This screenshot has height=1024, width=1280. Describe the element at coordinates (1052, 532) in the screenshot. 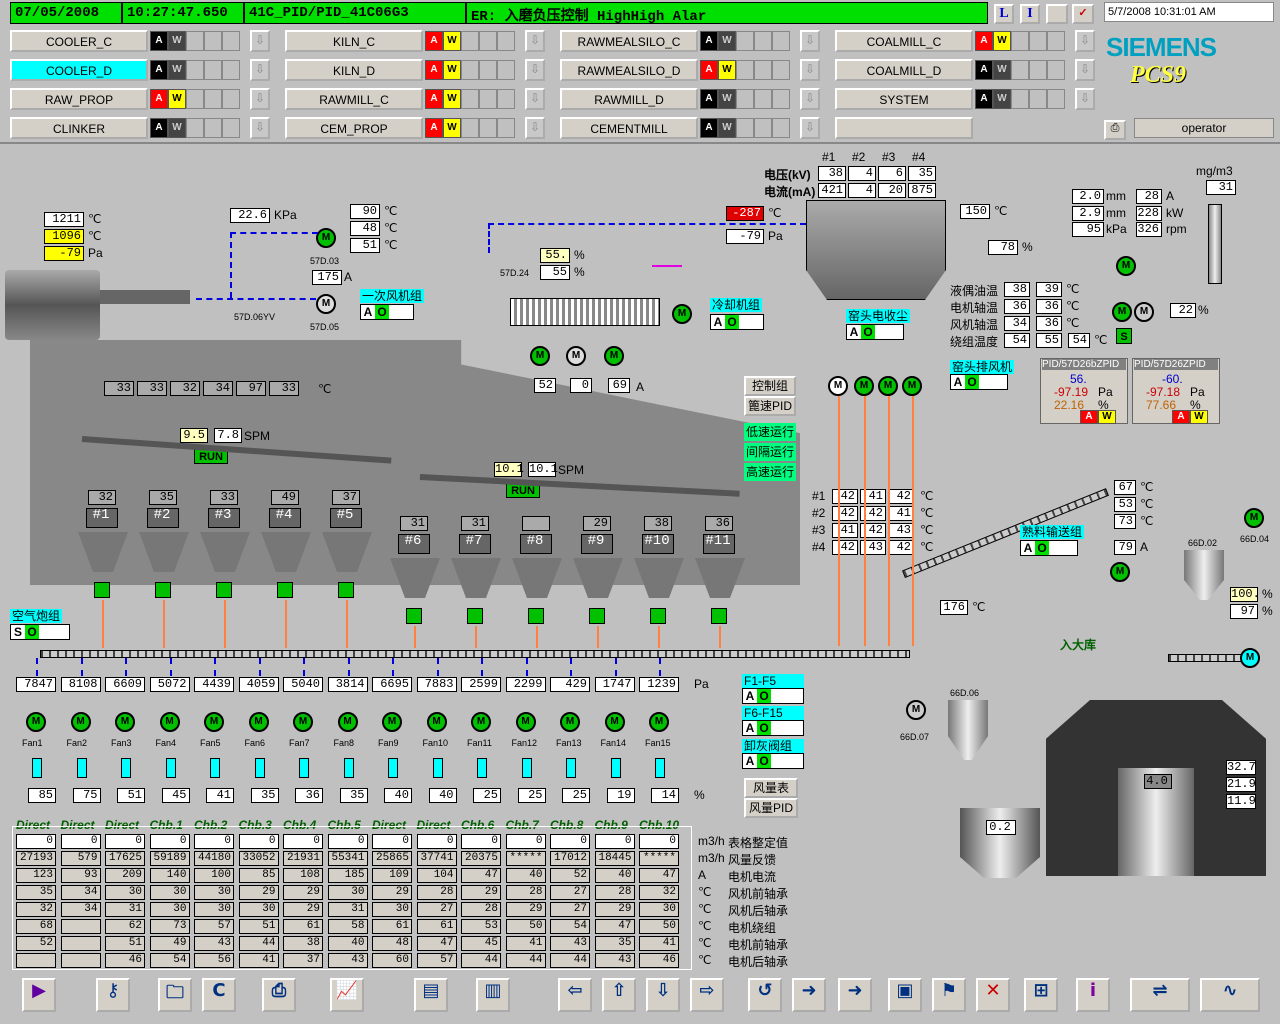

I see `clinker-conveyor-label: 熟料输送组` at that location.